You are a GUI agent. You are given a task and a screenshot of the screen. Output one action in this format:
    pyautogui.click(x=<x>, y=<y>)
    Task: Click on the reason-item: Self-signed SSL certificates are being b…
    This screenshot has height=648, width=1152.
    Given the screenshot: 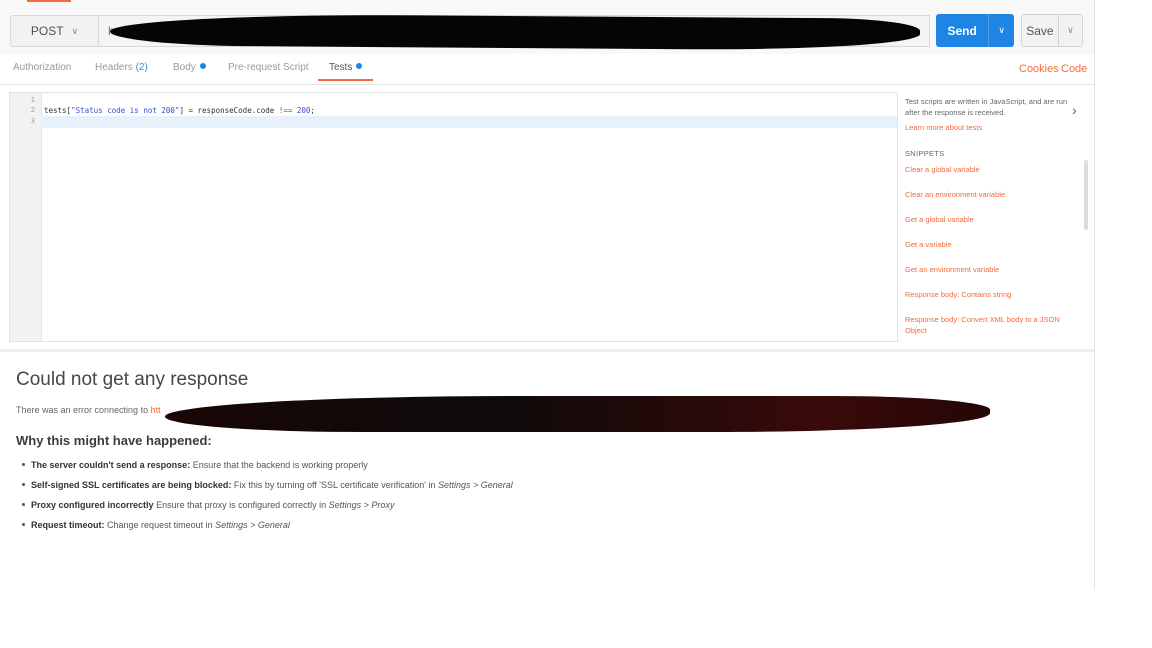 What is the action you would take?
    pyautogui.click(x=267, y=485)
    